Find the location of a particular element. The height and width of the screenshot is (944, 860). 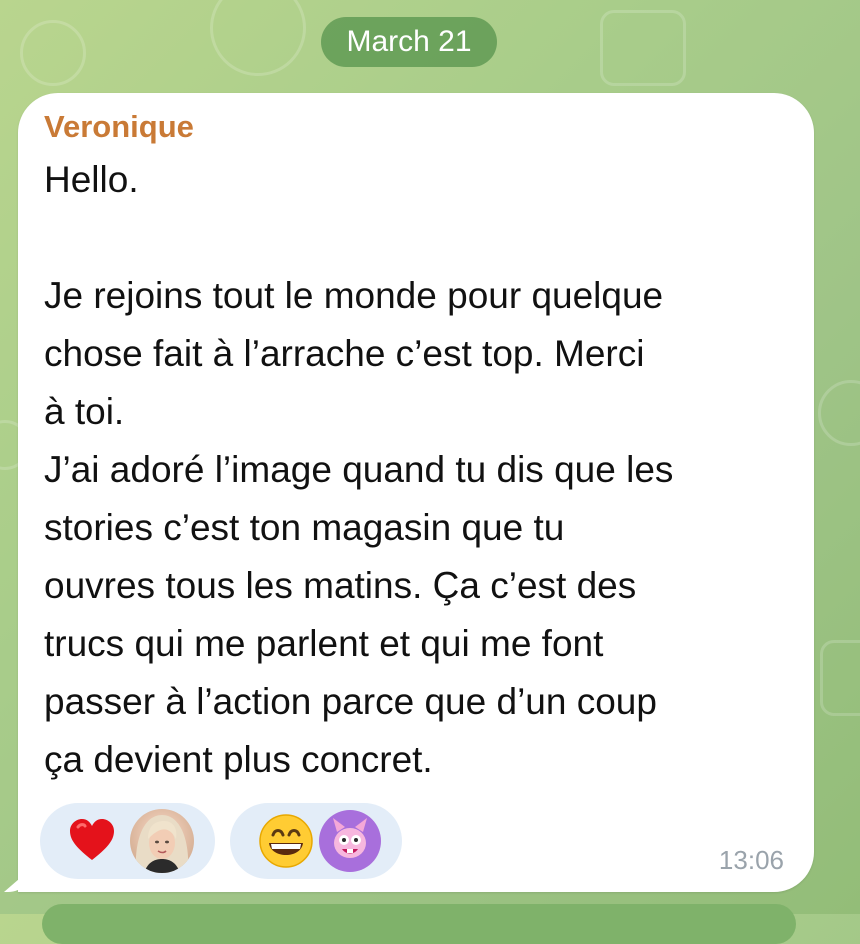

message-line: chose fait à l’arrache c’est top. Merci is located at coordinates (344, 353).